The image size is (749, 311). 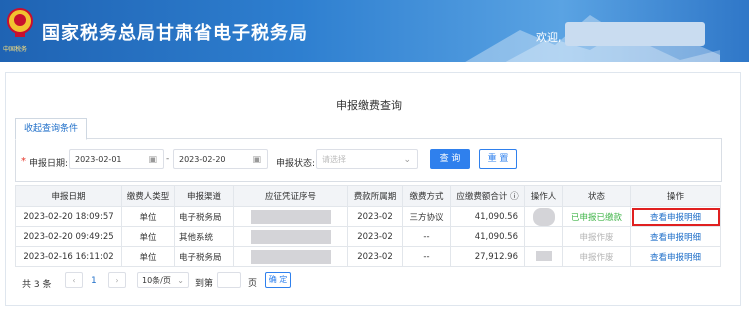 I want to click on cell-method: 三方协议, so click(x=426, y=216).